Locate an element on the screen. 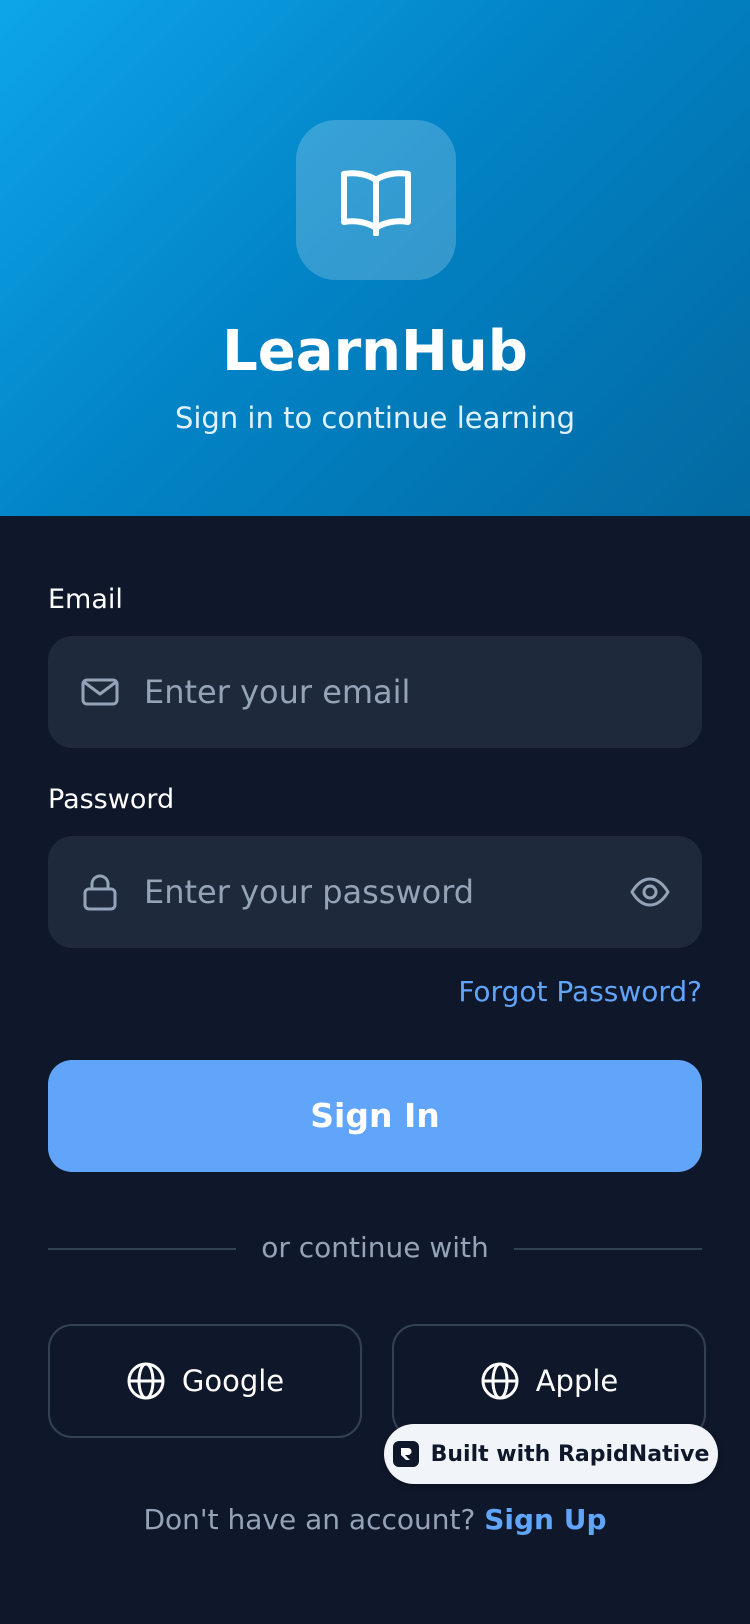 The image size is (750, 1624). sign-up-prompt: Don't have an account? Sign Up is located at coordinates (375, 1520).